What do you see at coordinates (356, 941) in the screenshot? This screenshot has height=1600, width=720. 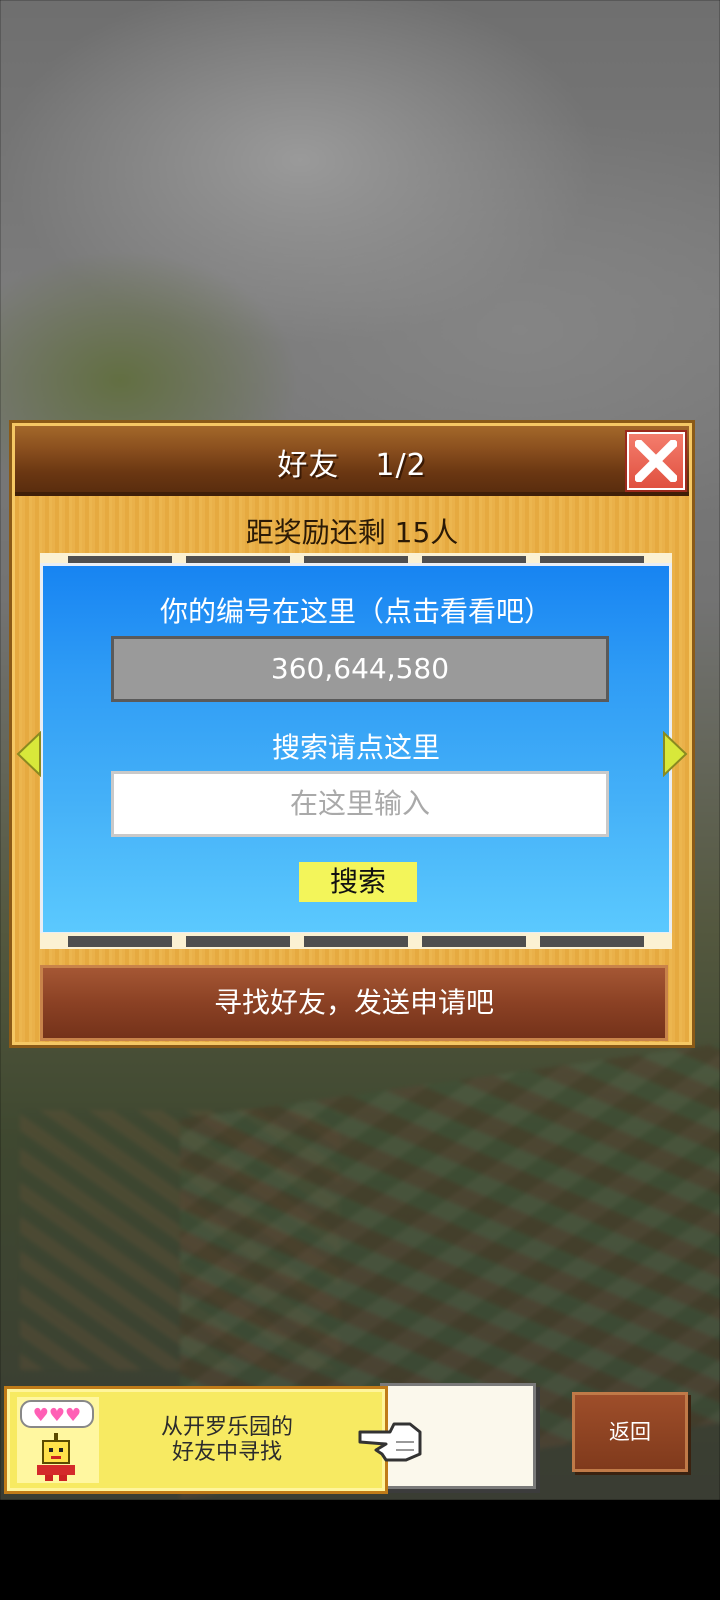 I see `film-strip-bottom` at bounding box center [356, 941].